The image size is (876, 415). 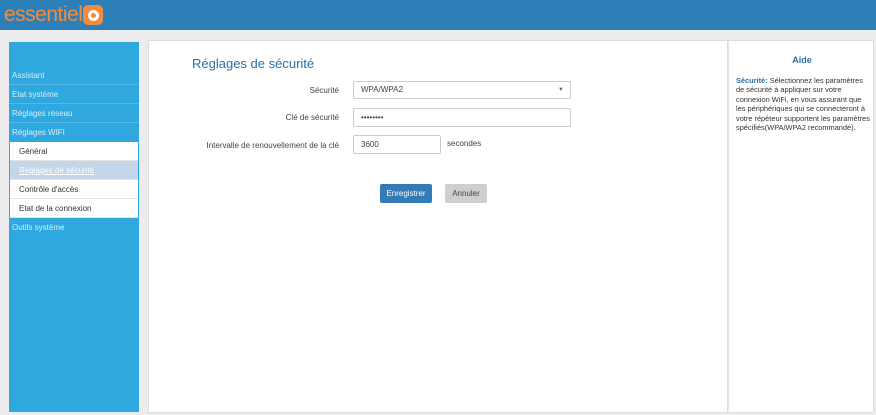 I want to click on sidebar-subitem-etat-connexion: Etat de la connexion, so click(x=74, y=208).